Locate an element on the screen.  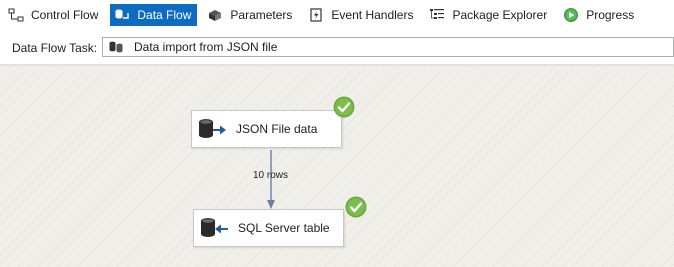
path-arrowhead is located at coordinates (271, 204).